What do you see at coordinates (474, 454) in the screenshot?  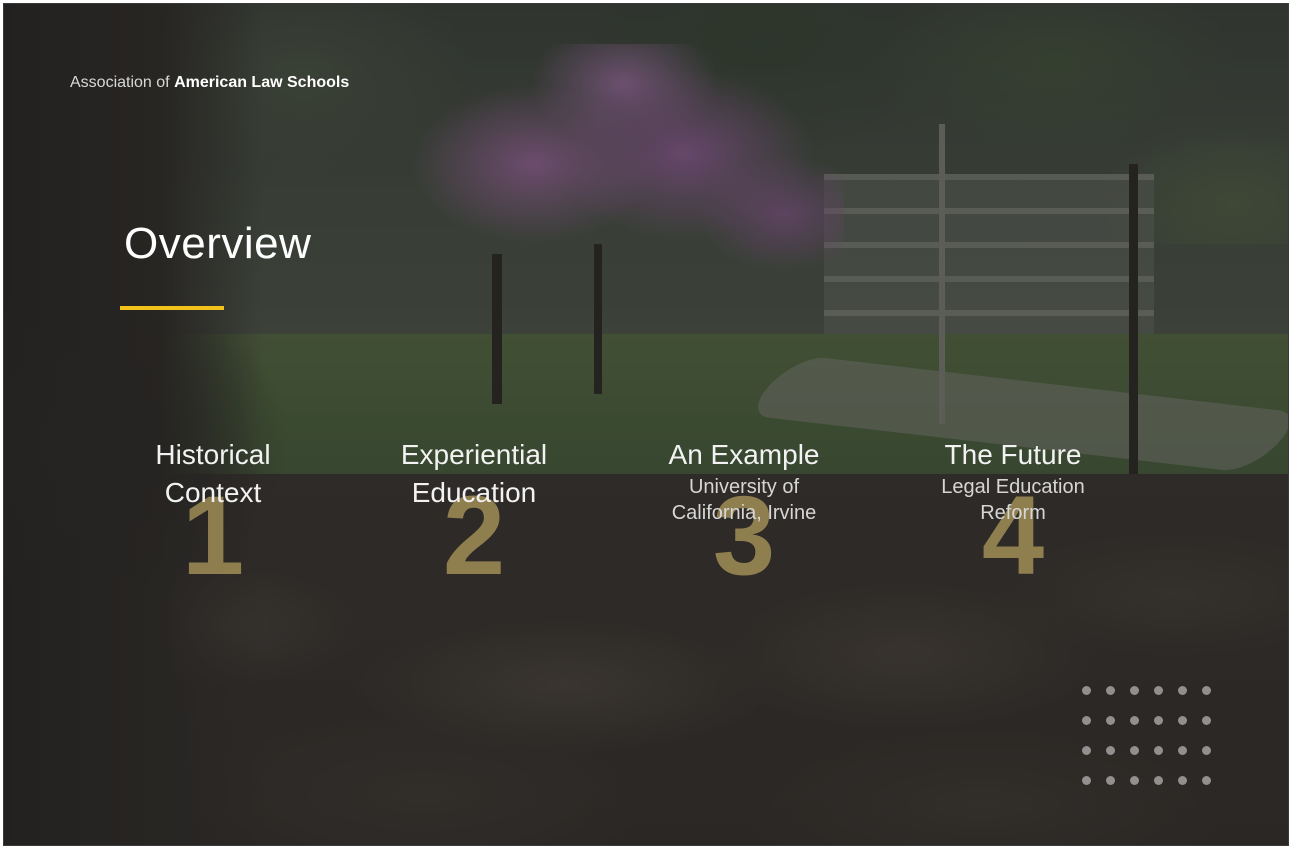 I see `item-title-line1: Experiential` at bounding box center [474, 454].